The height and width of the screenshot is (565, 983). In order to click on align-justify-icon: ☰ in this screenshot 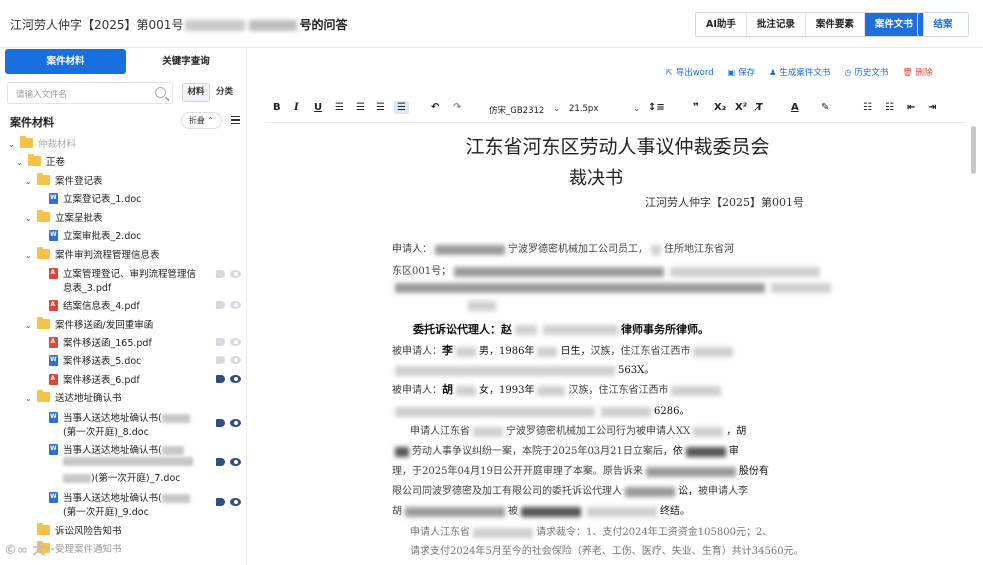, I will do `click(401, 107)`.